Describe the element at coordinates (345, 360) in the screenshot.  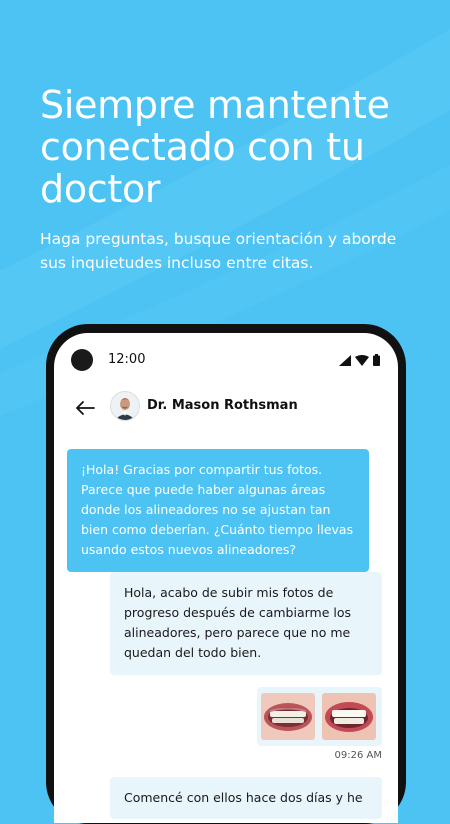
I see `signal-icon` at that location.